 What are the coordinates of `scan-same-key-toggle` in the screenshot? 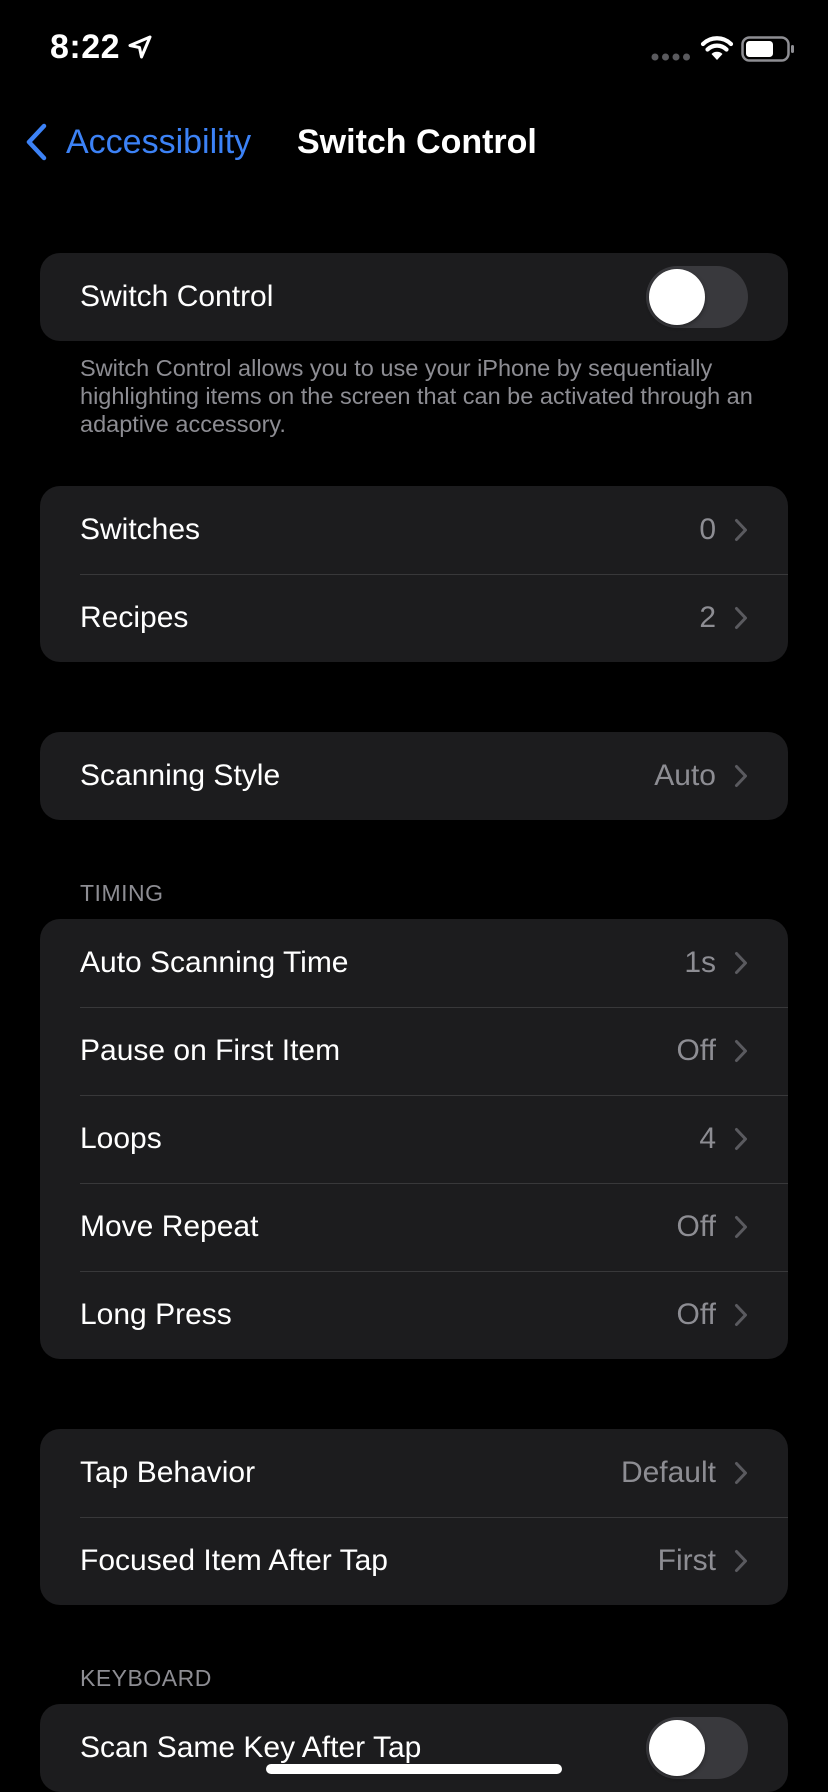 It's located at (697, 1748).